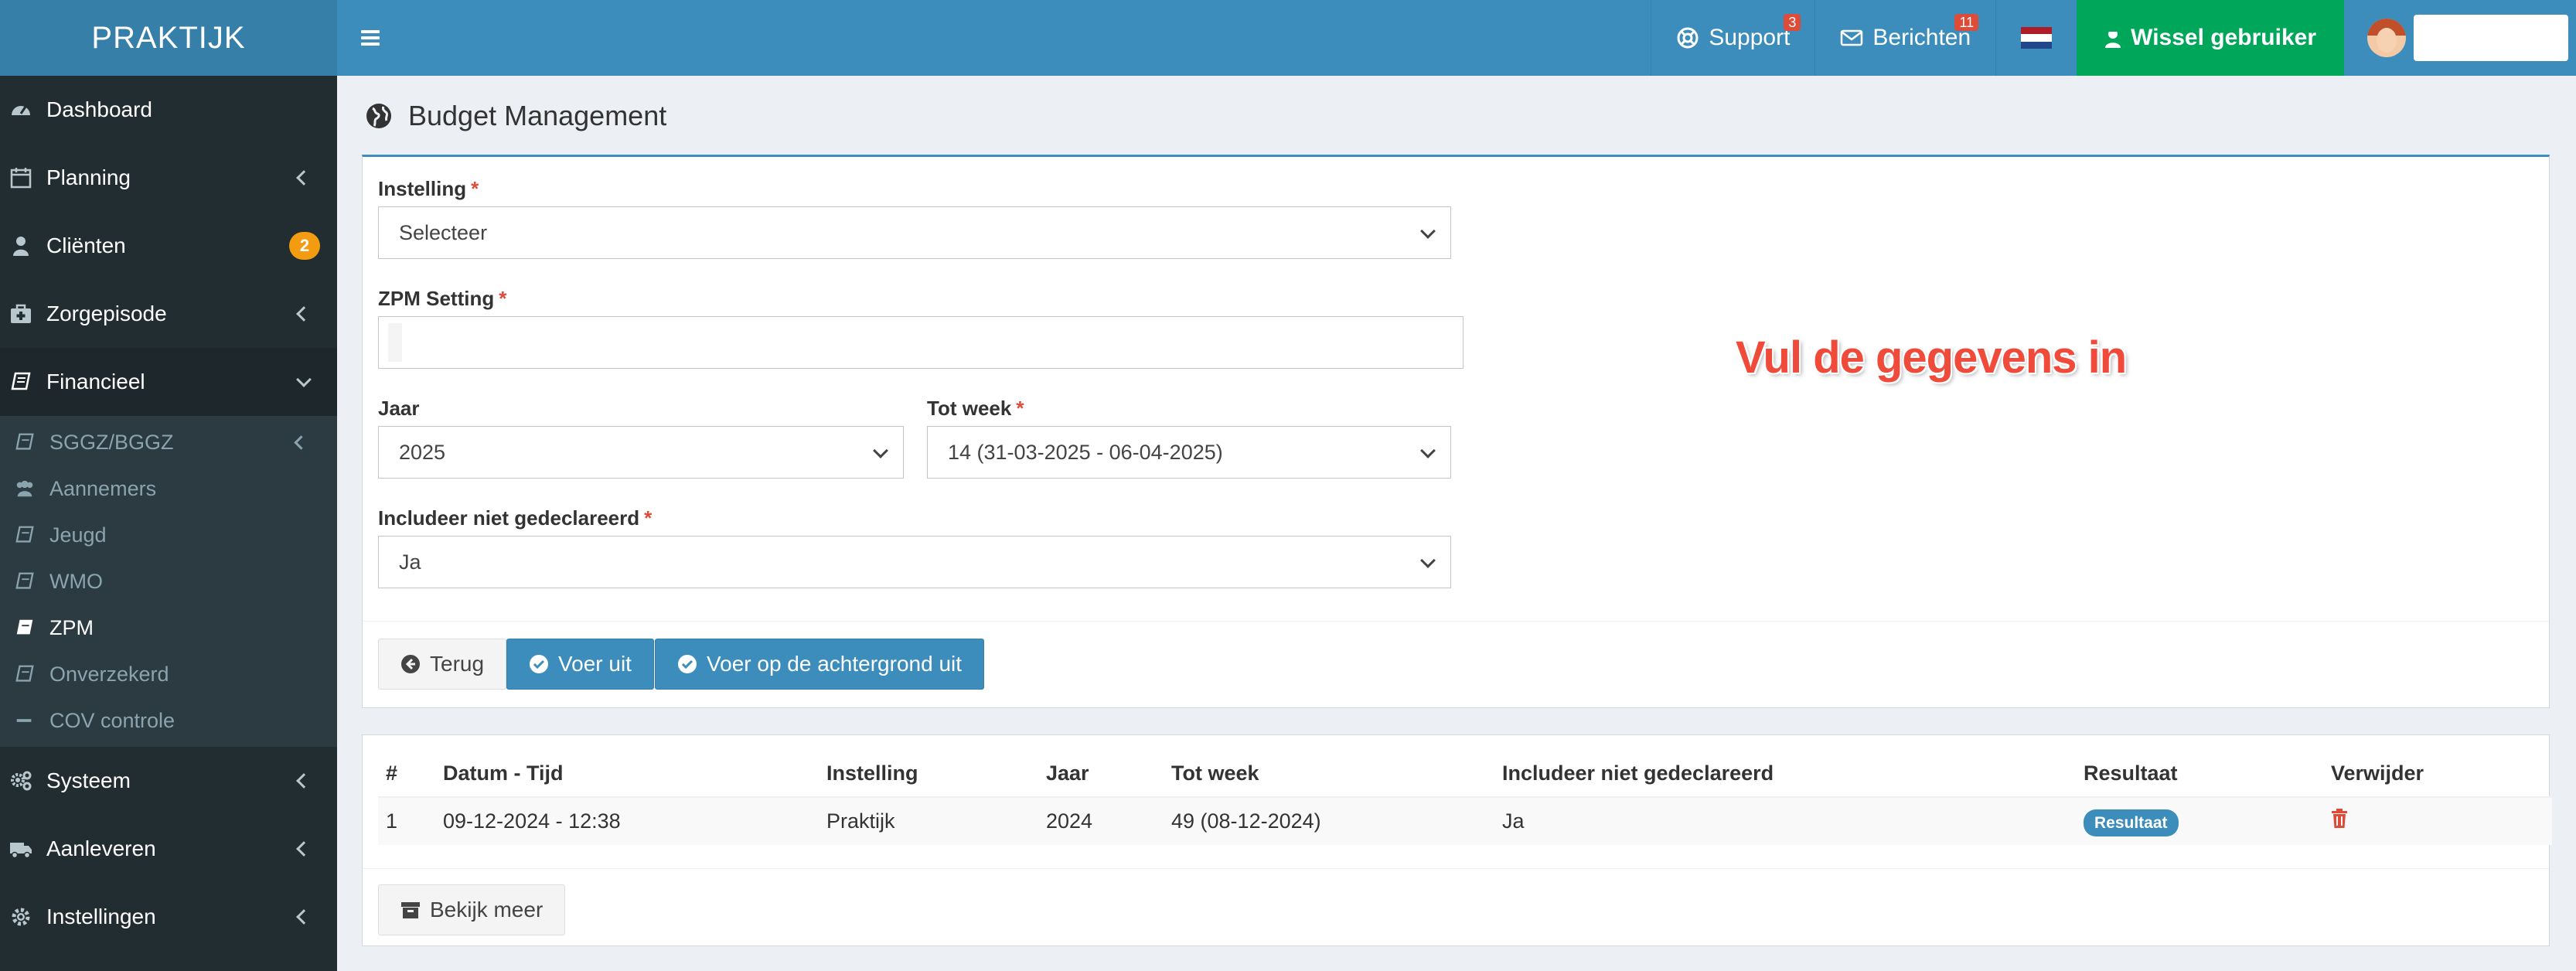 The image size is (2576, 971). I want to click on jaar-label: Jaar, so click(399, 408).